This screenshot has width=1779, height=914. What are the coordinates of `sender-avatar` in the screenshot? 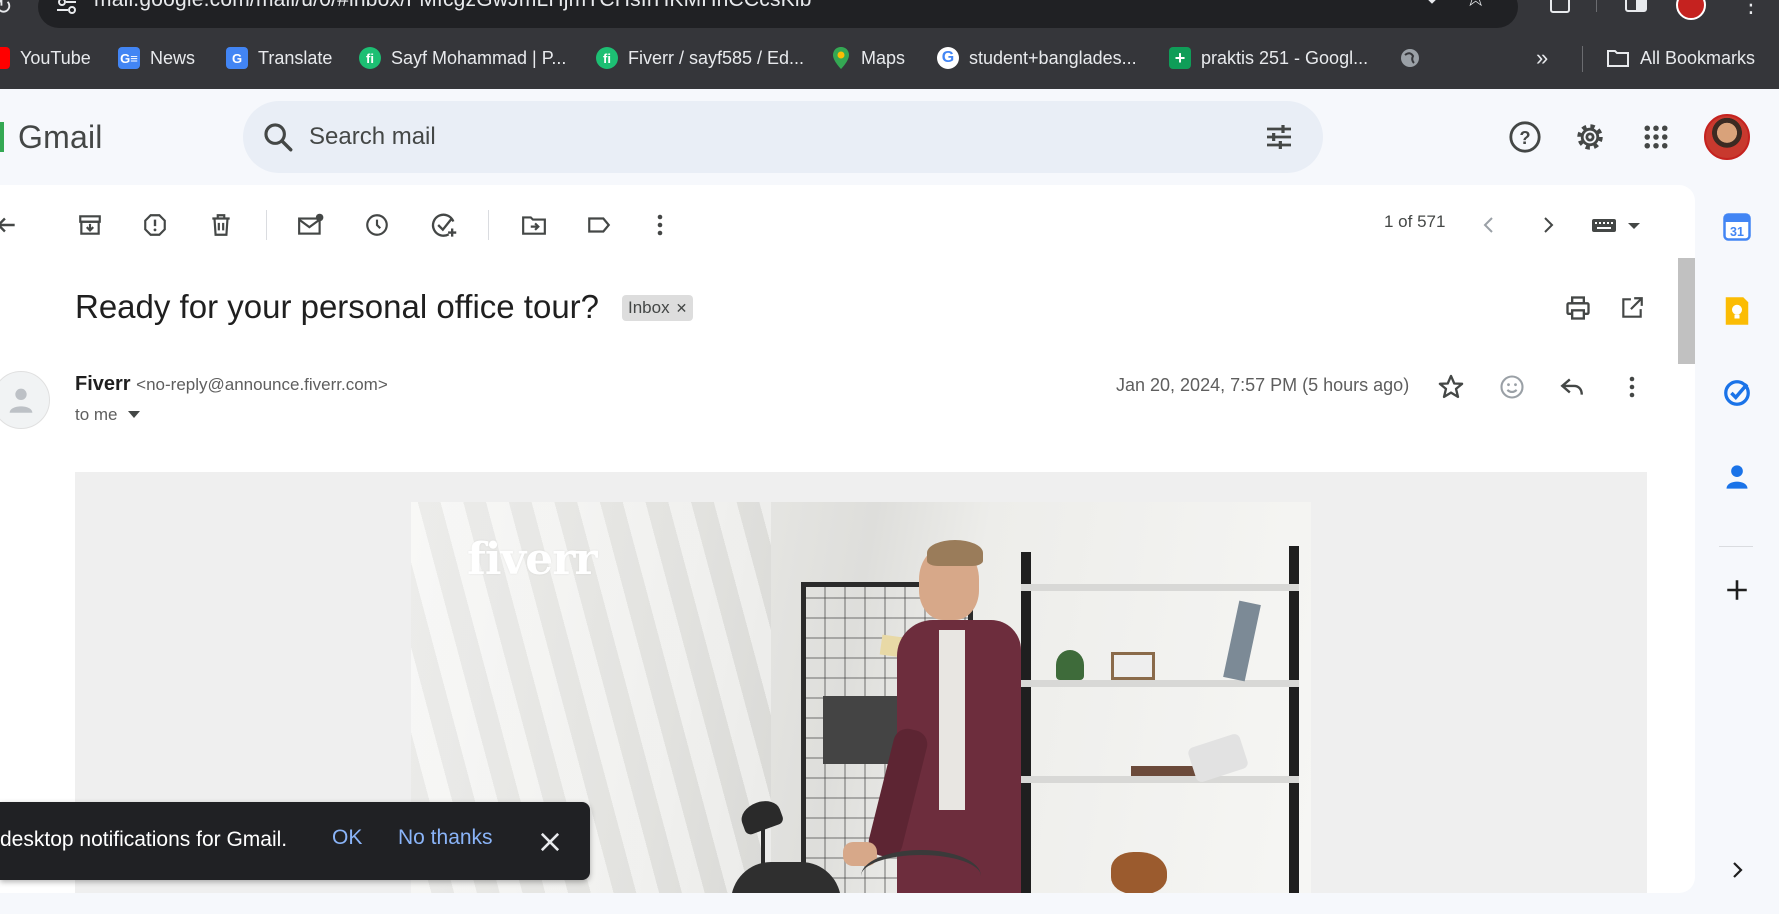 It's located at (25, 400).